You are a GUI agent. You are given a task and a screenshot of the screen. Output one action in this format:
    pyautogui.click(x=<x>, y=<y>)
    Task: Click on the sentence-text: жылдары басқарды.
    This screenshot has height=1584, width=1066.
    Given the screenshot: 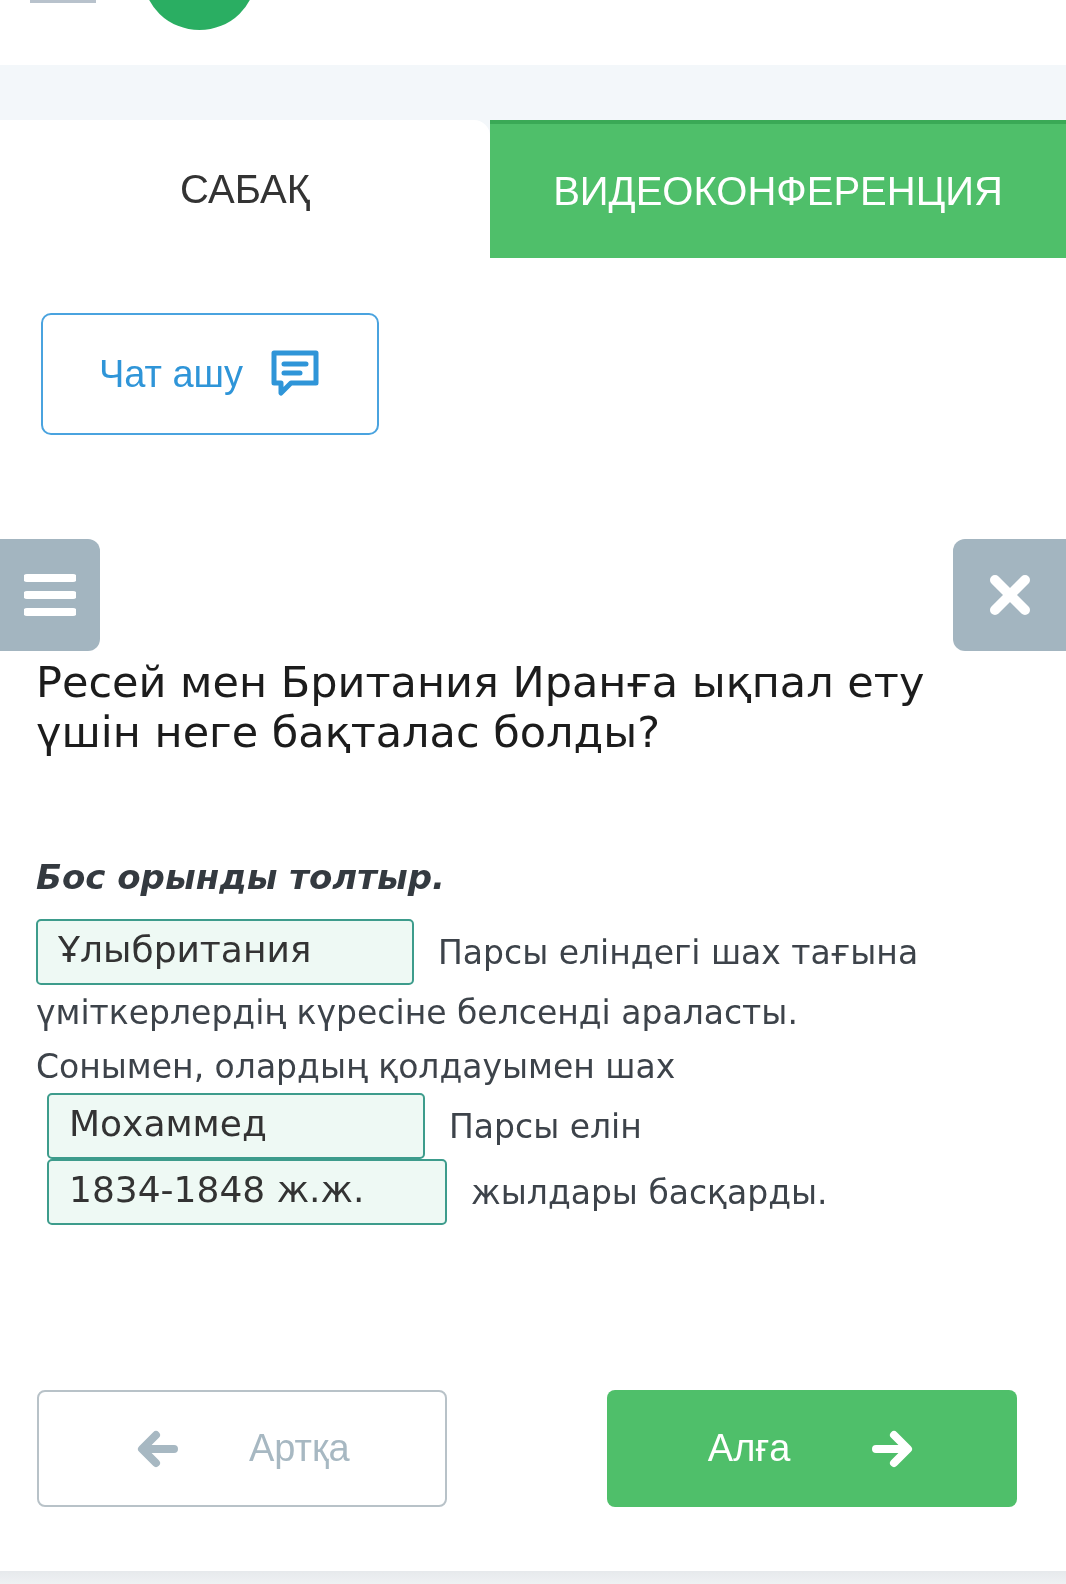 What is the action you would take?
    pyautogui.click(x=649, y=1192)
    